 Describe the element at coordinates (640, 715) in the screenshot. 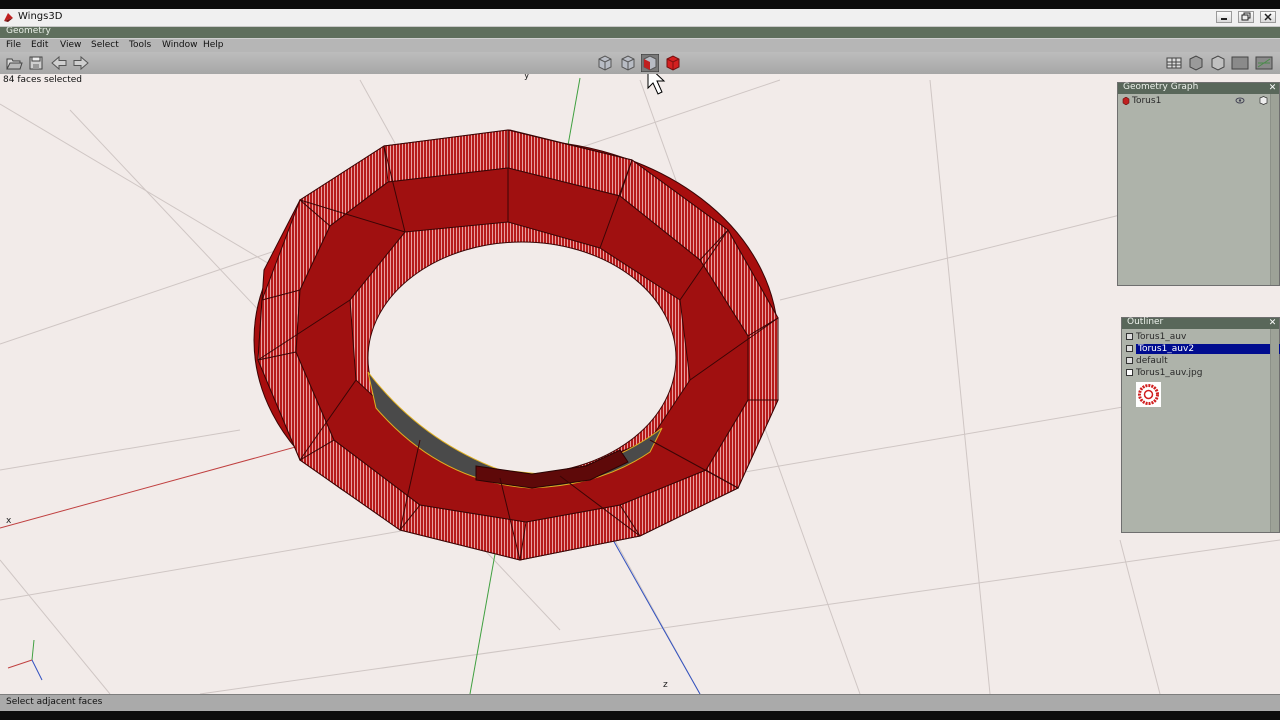

I see `screen-border` at that location.